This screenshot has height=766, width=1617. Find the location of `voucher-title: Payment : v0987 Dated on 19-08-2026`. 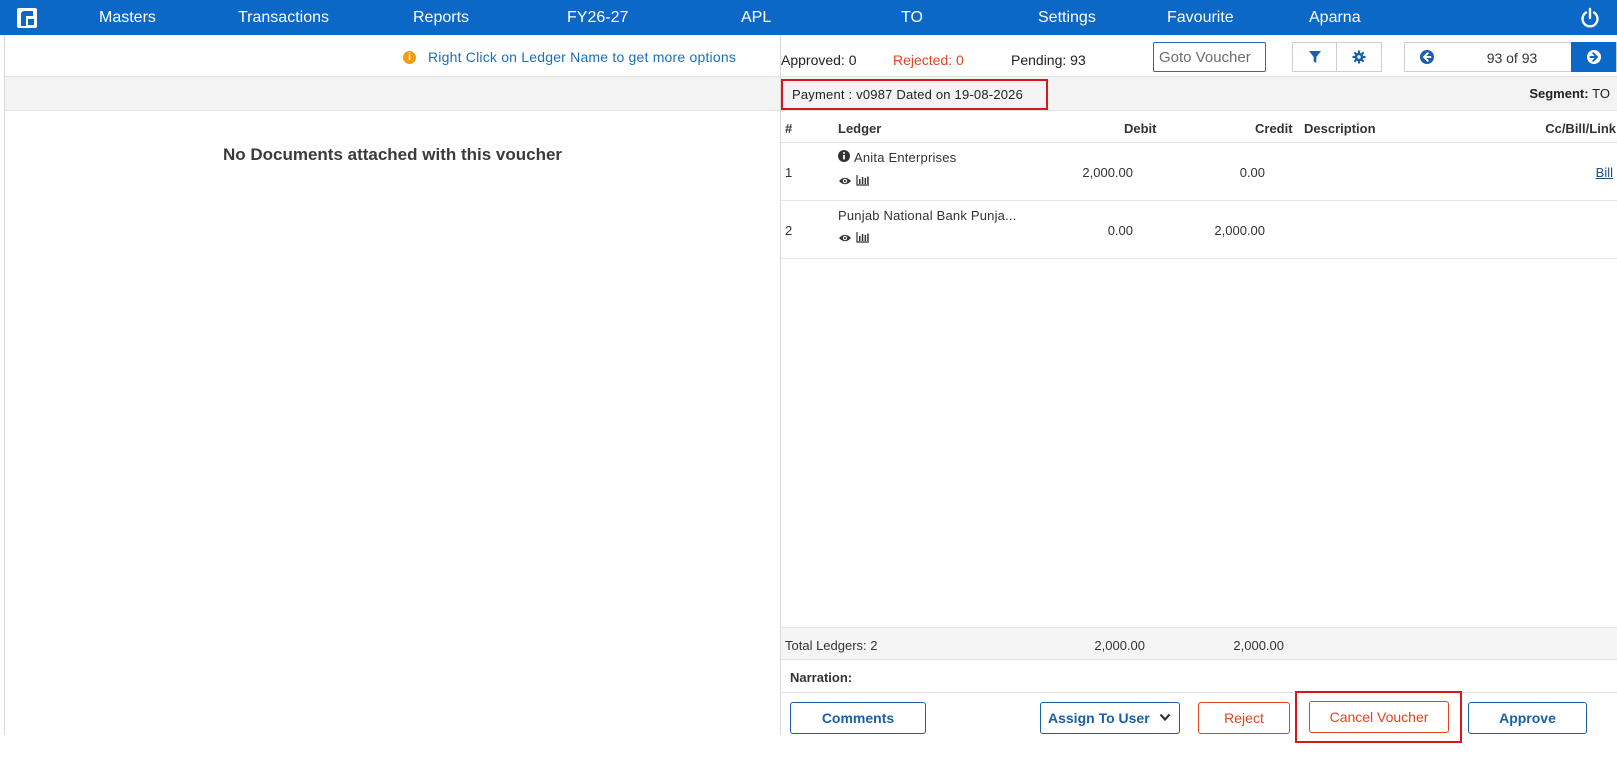

voucher-title: Payment : v0987 Dated on 19-08-2026 is located at coordinates (914, 94).